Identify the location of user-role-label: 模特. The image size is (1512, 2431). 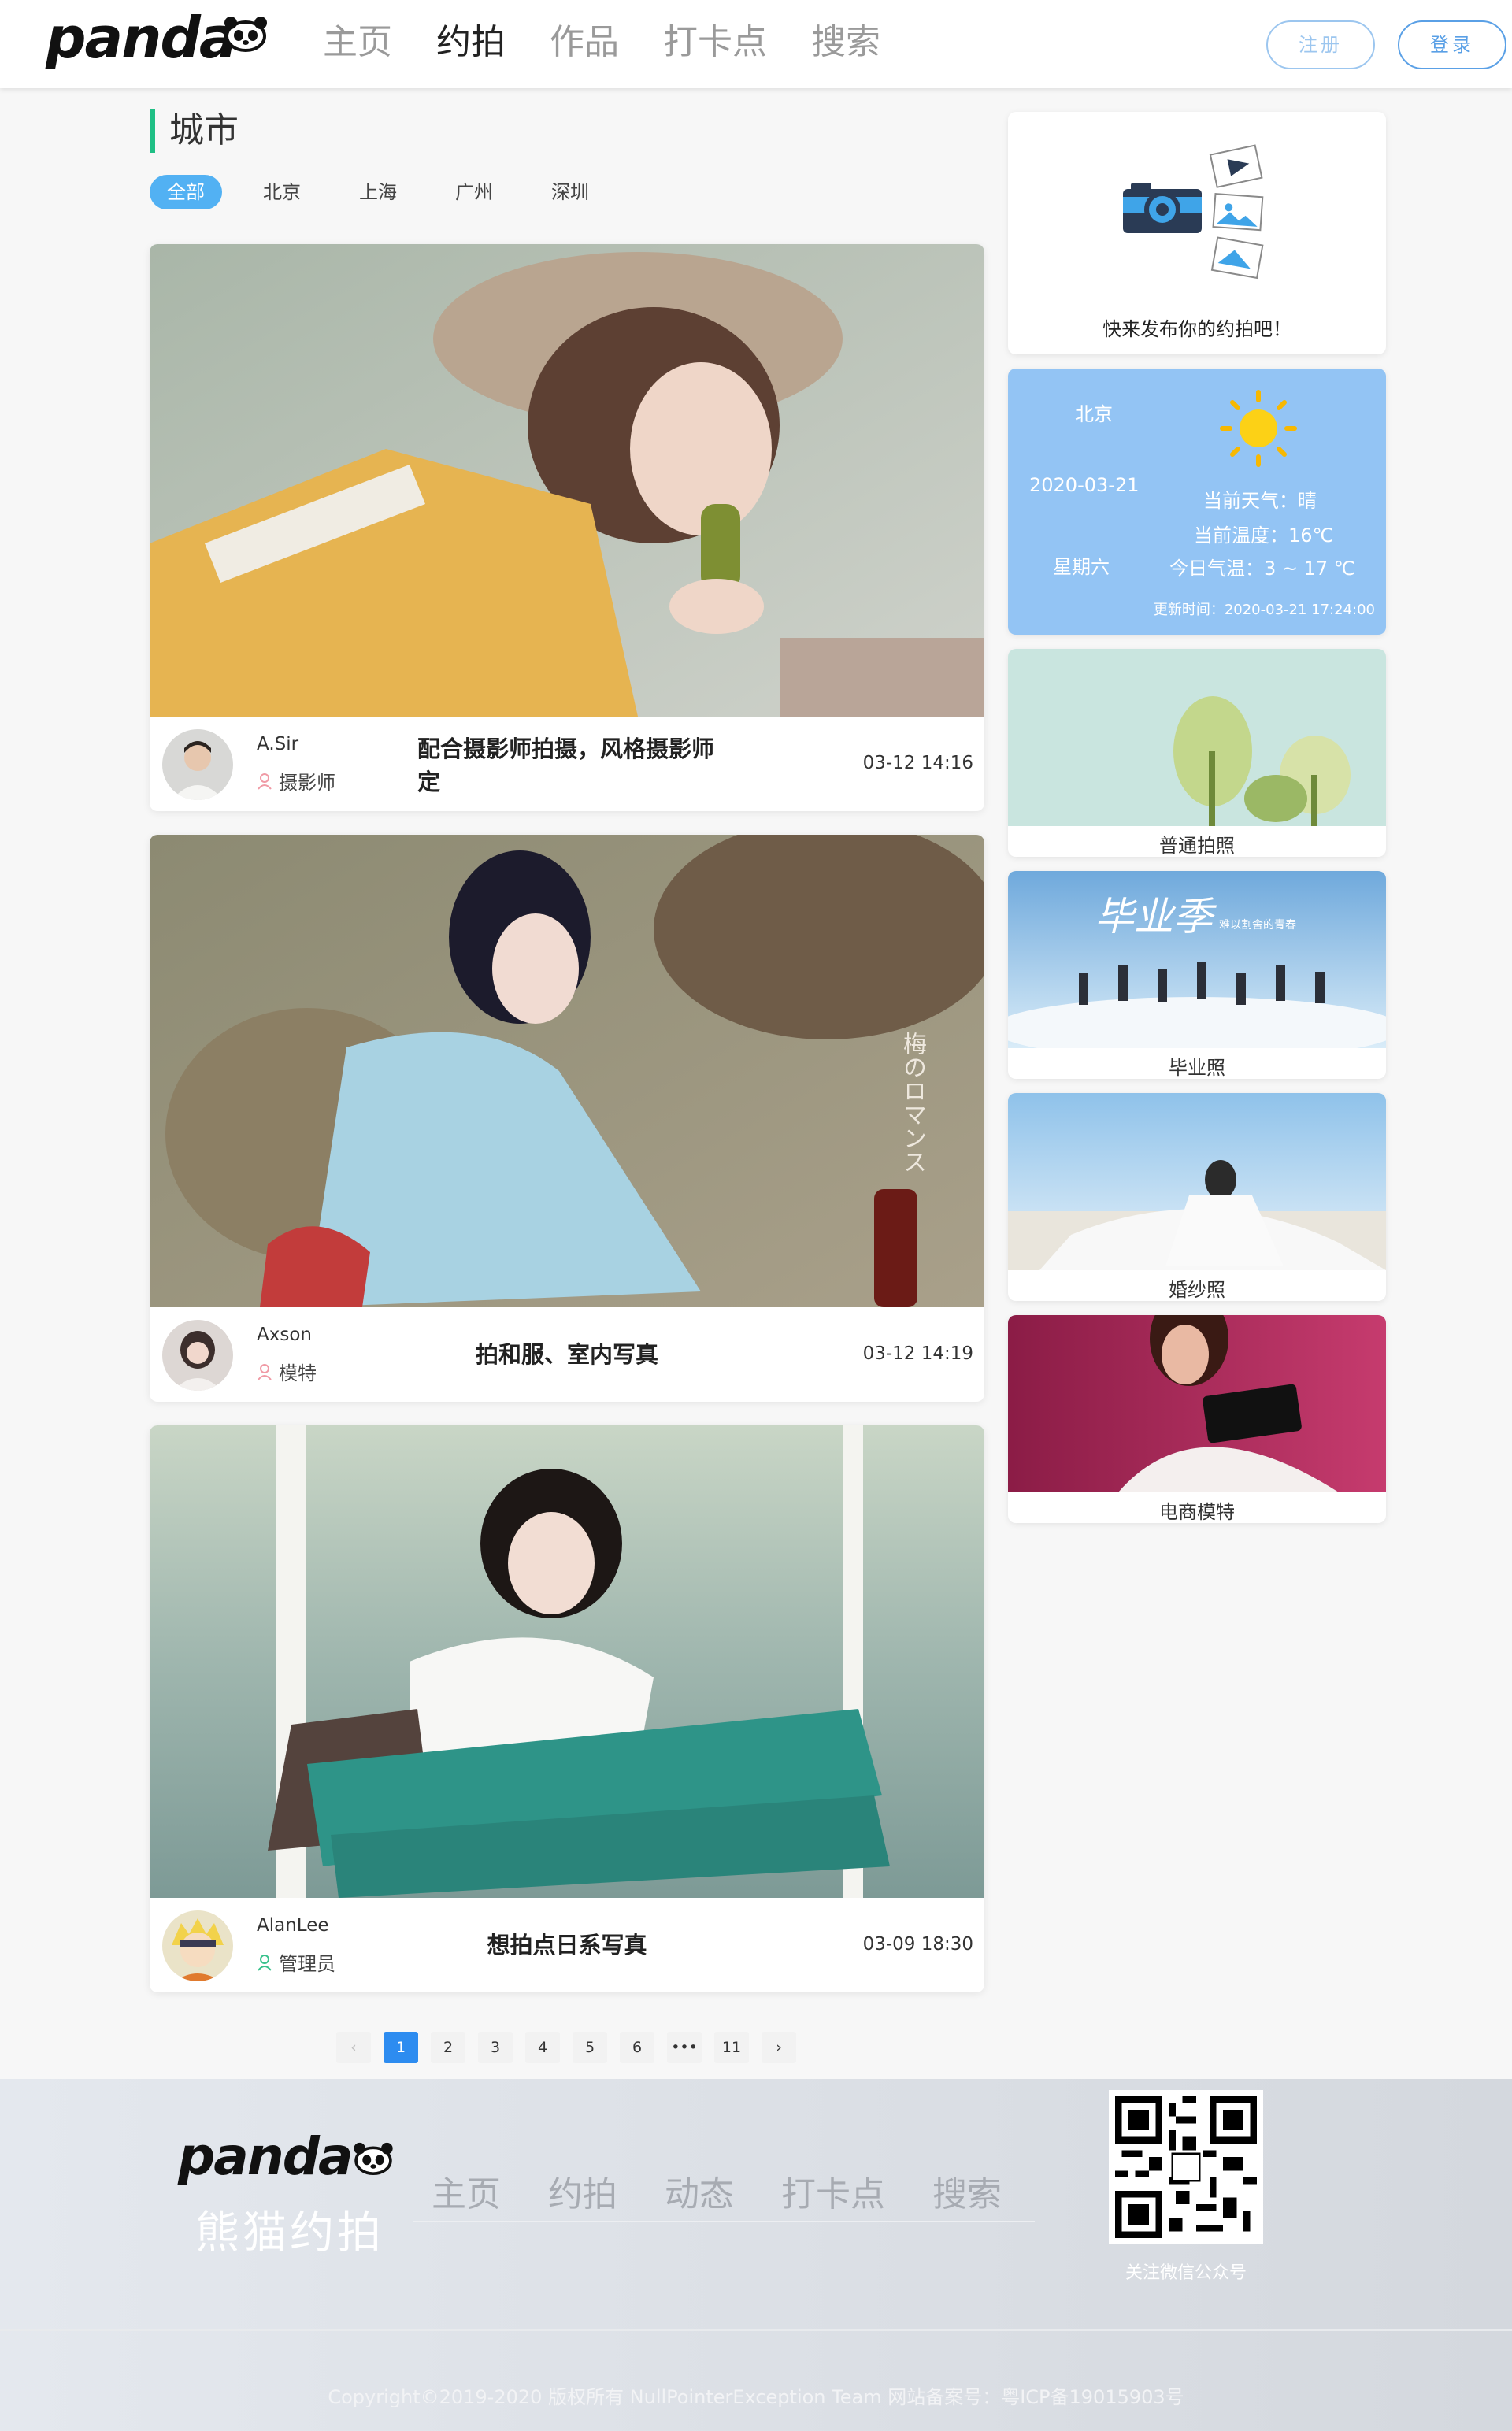
(298, 1373).